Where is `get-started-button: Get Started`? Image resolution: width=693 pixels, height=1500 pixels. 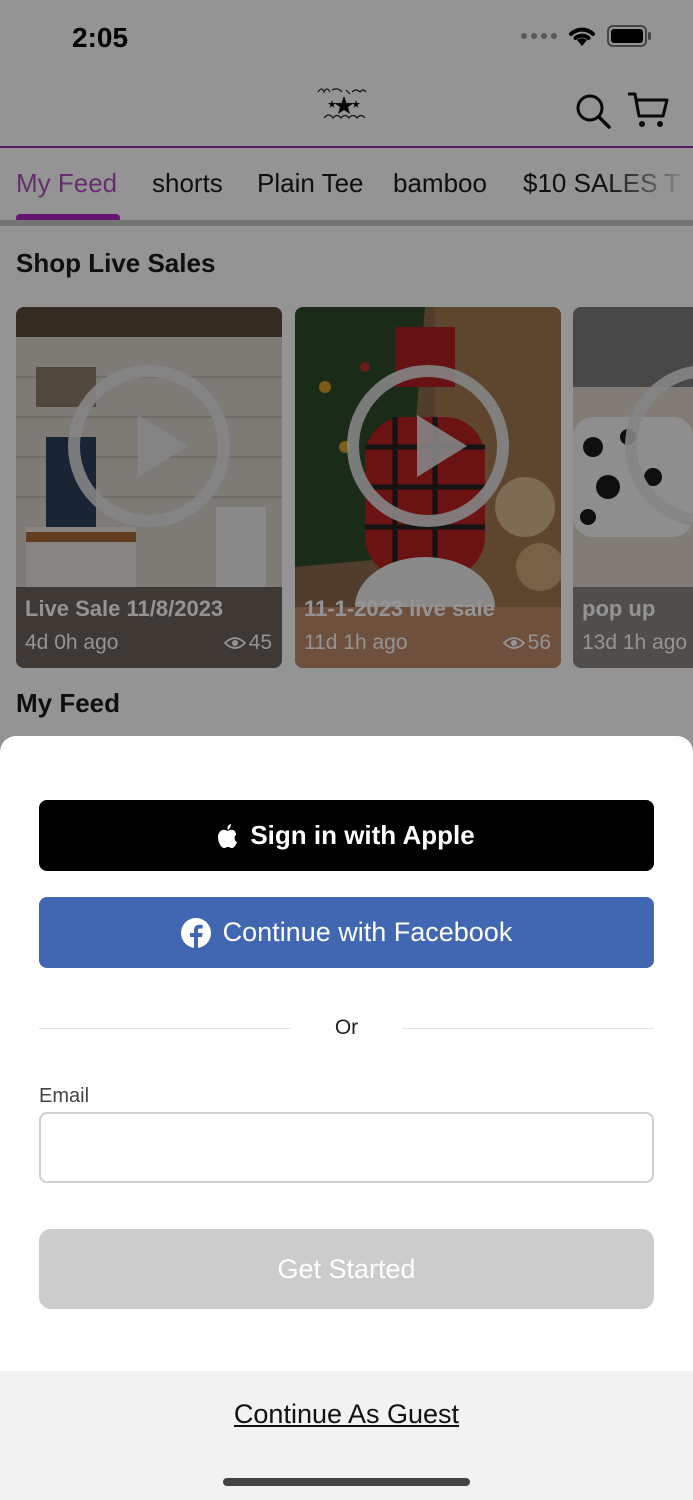
get-started-button: Get Started is located at coordinates (346, 1269).